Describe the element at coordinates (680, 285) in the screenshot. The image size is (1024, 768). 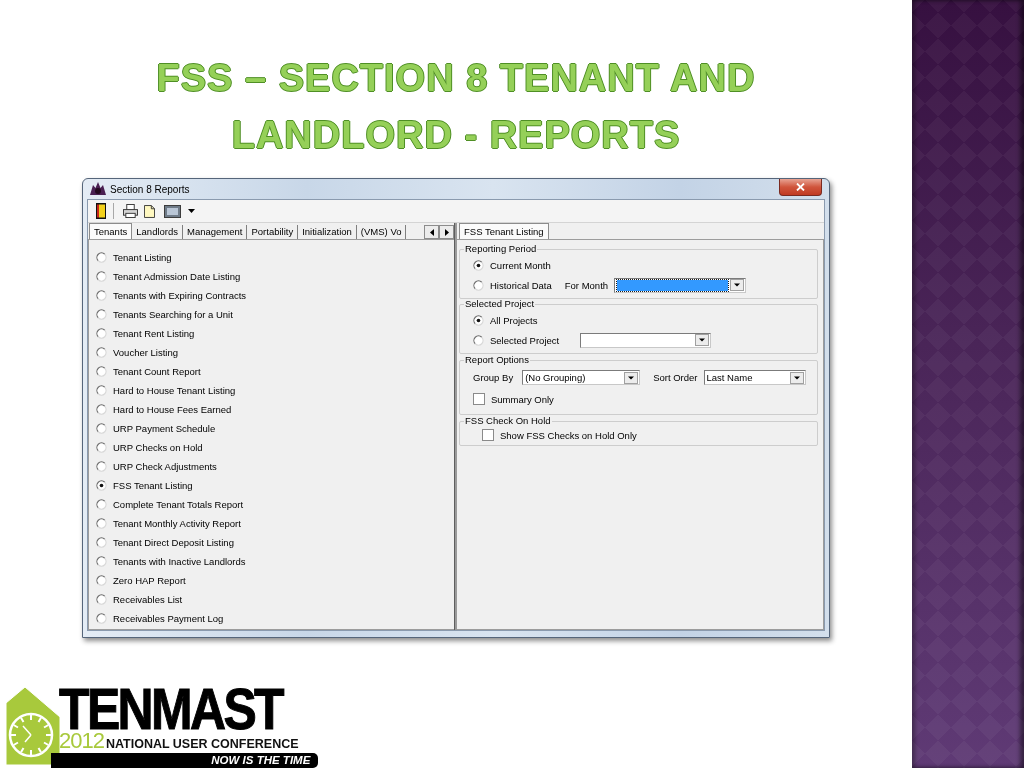
I see `month-dropdown` at that location.